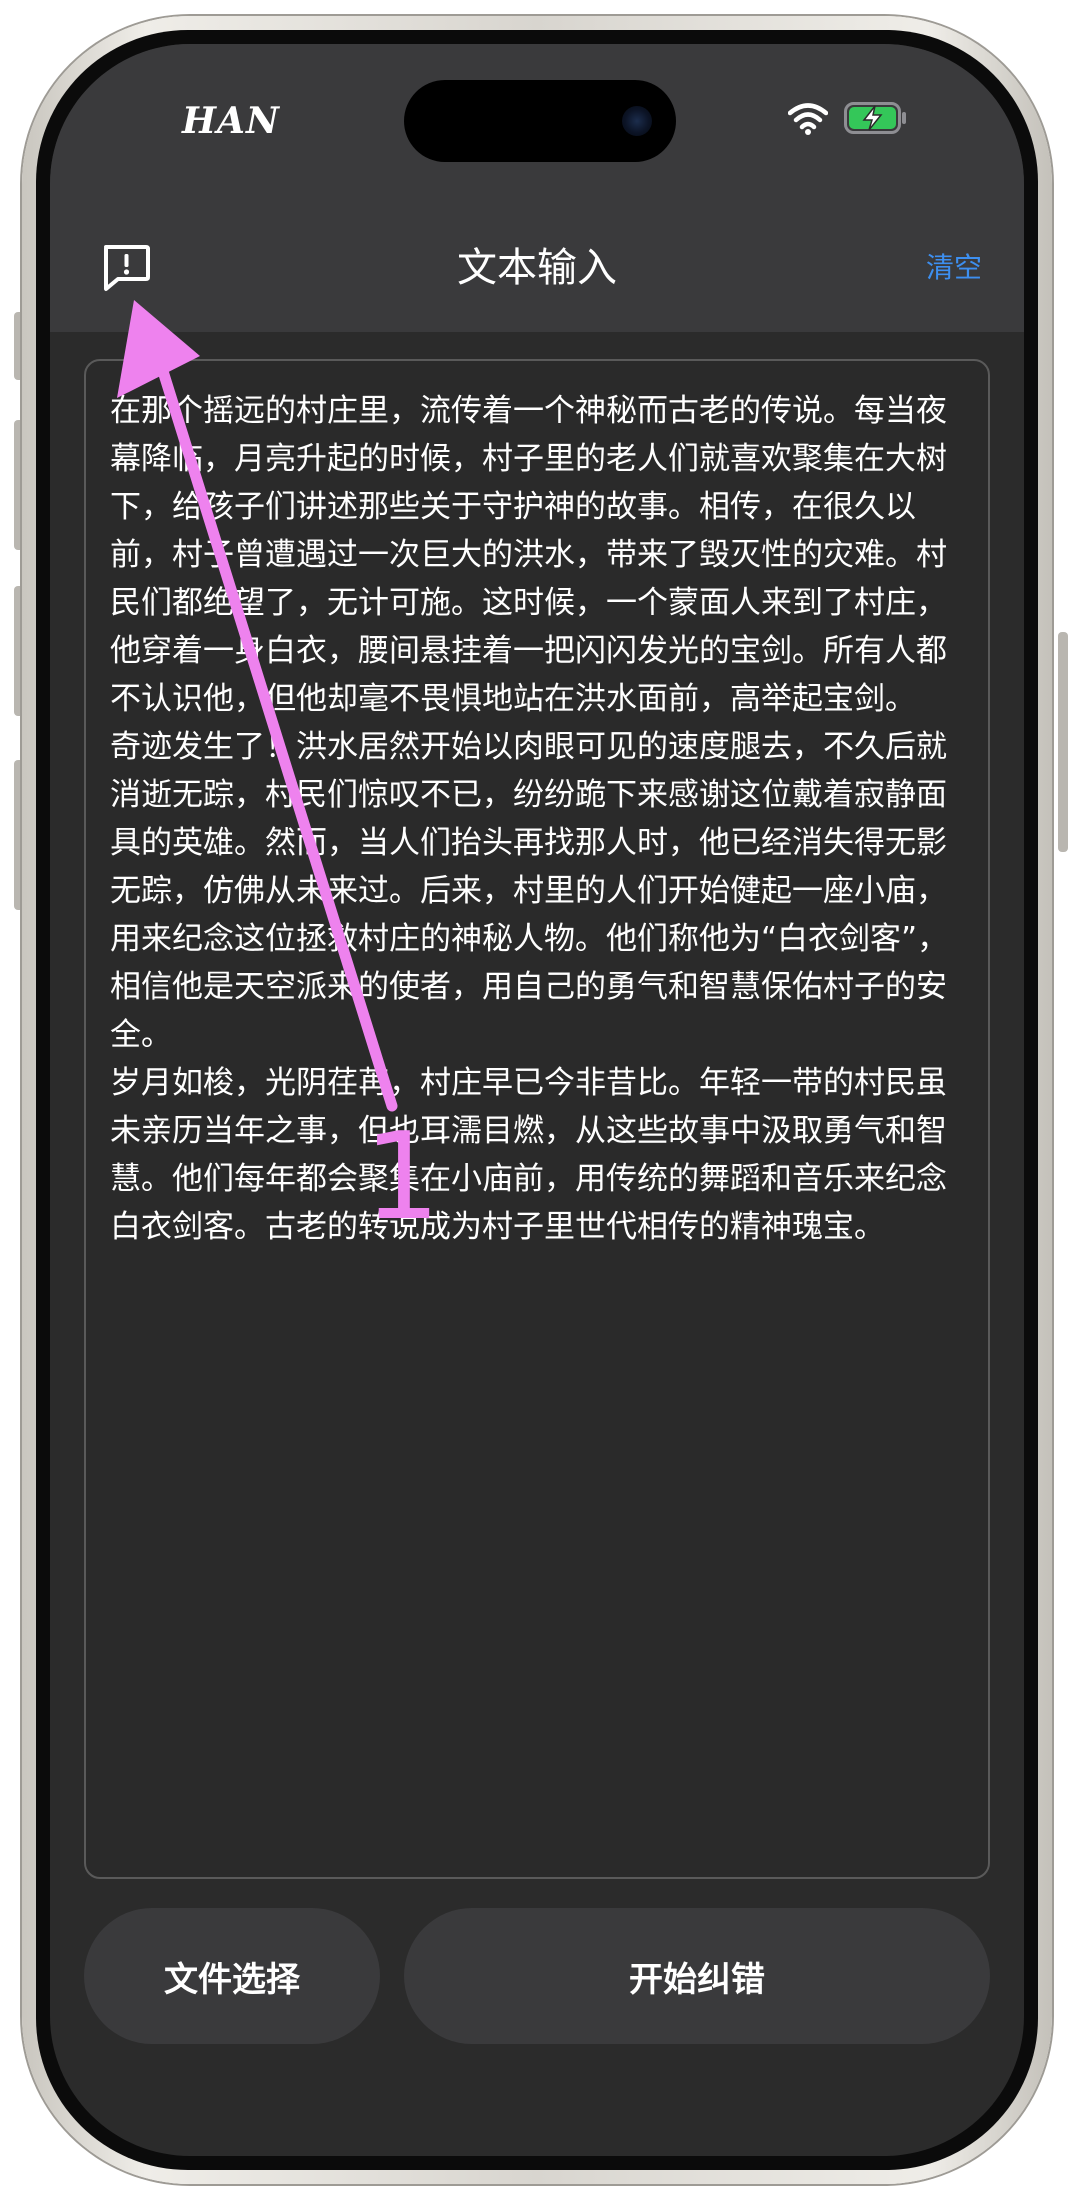 This screenshot has width=1080, height=2202. I want to click on page-title: 文本输入, so click(537, 268).